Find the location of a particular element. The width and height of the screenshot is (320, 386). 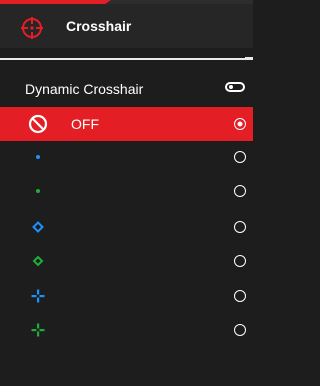

option-diamond-green is located at coordinates (126, 261).